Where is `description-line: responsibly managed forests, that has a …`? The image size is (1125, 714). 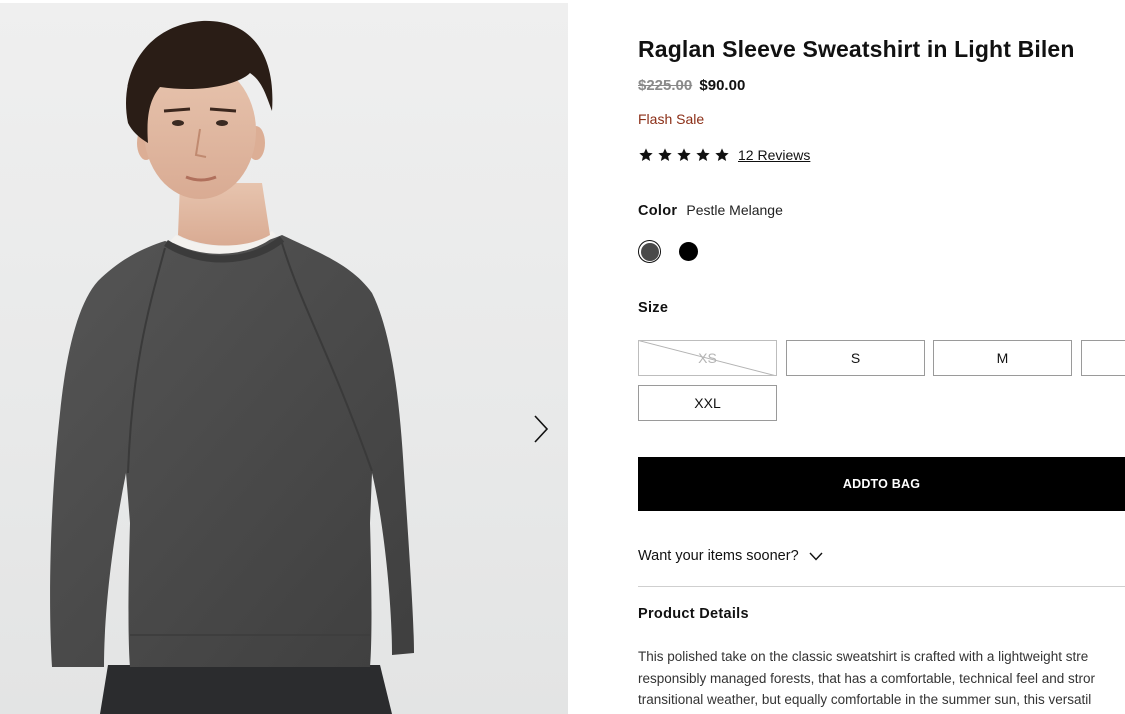 description-line: responsibly managed forests, that has a … is located at coordinates (866, 678).